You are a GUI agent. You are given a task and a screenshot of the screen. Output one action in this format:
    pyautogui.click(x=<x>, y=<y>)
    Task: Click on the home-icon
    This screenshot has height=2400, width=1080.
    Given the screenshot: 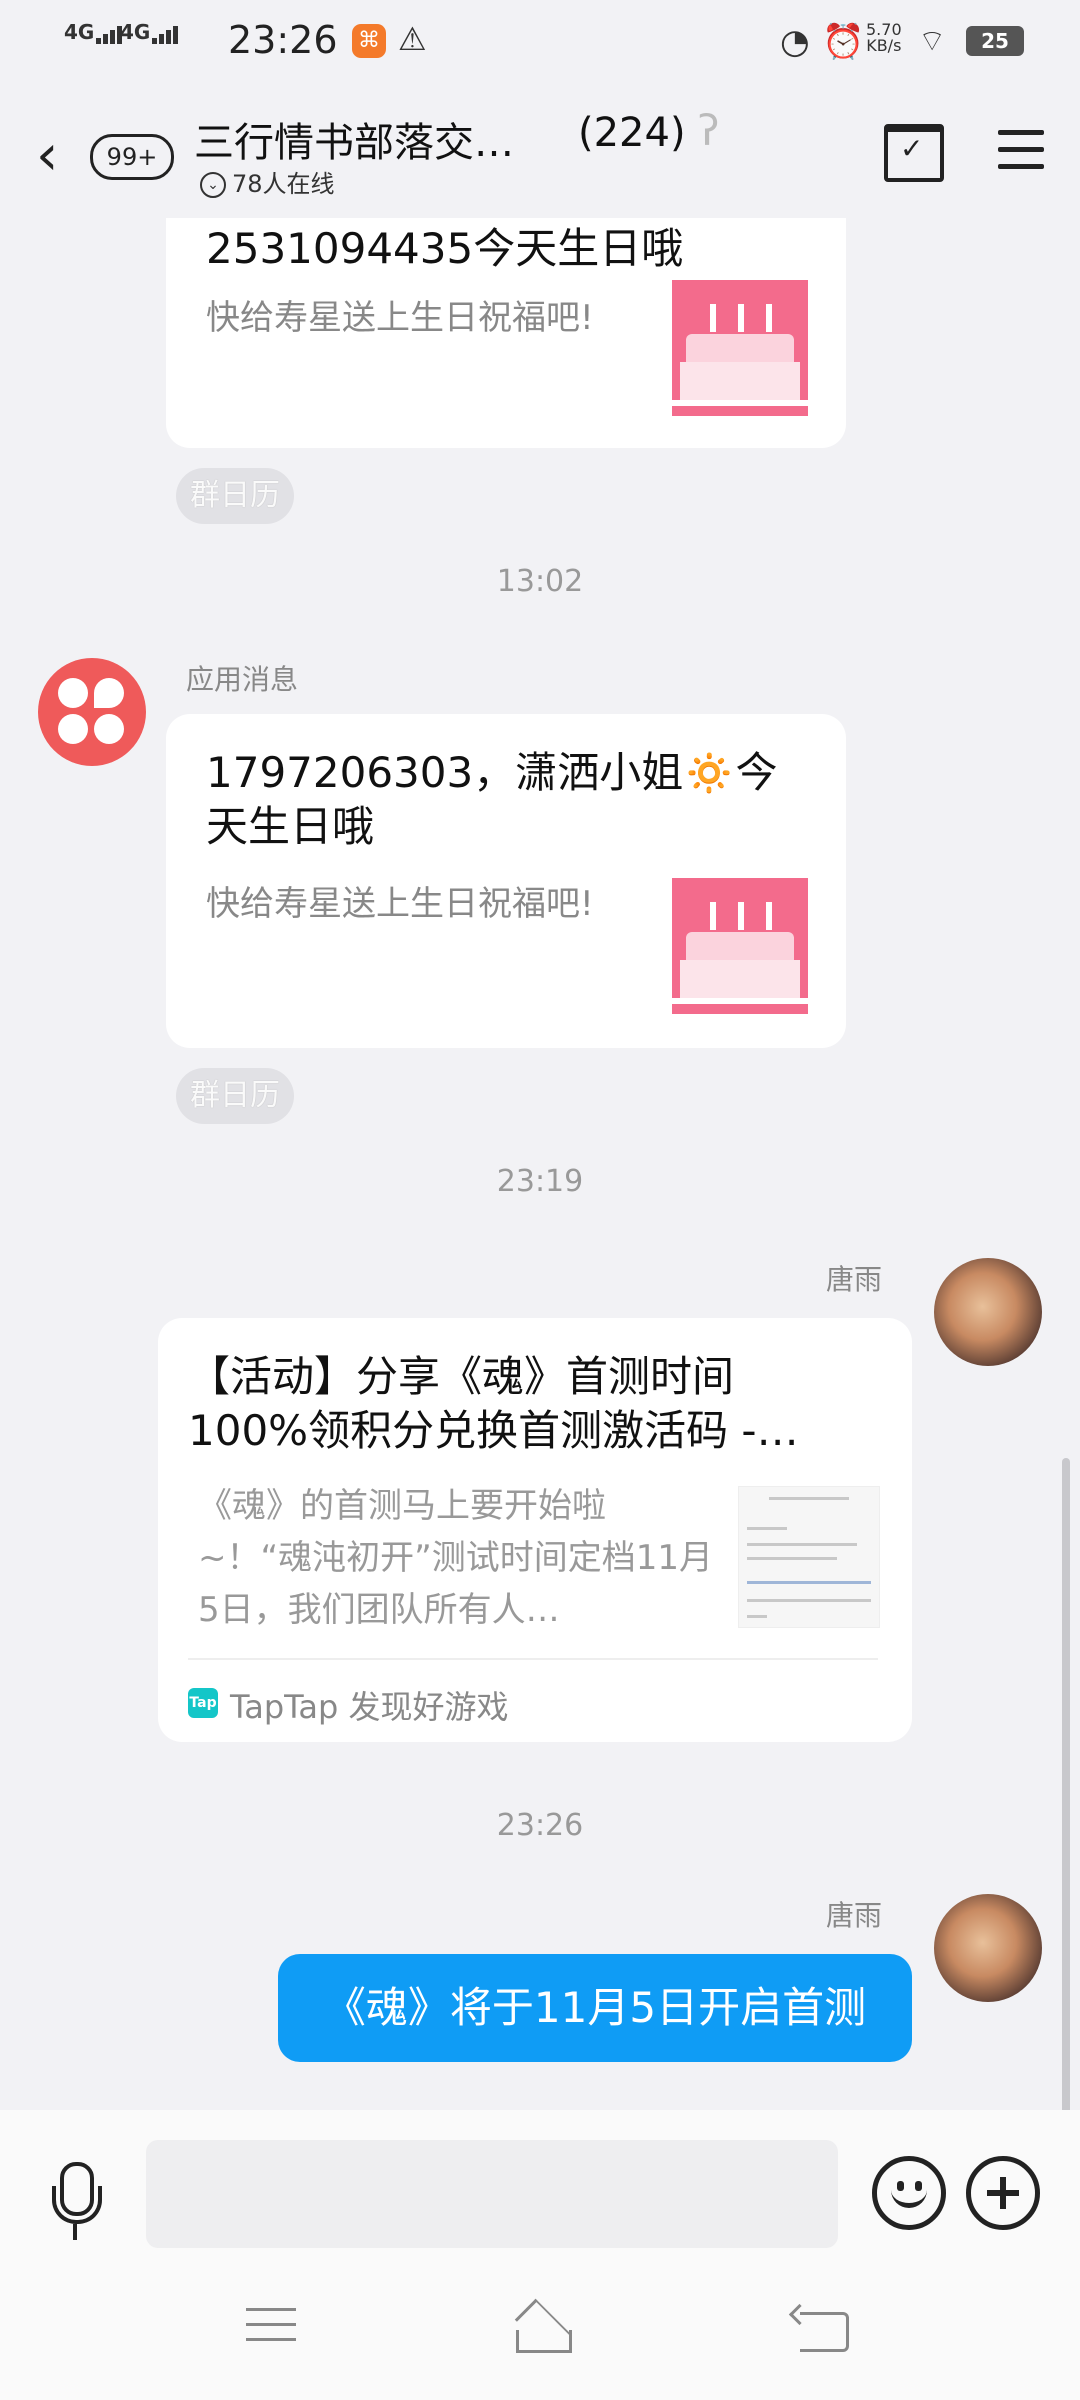 What is the action you would take?
    pyautogui.click(x=541, y=2328)
    